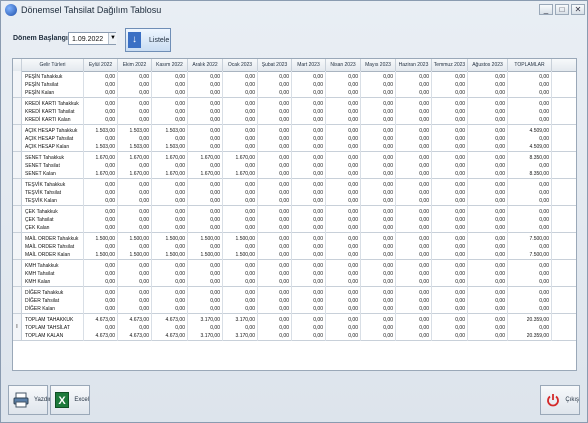 This screenshot has width=588, height=423. Describe the element at coordinates (450, 65) in the screenshot. I see `column-header: Temmuz 2023` at that location.